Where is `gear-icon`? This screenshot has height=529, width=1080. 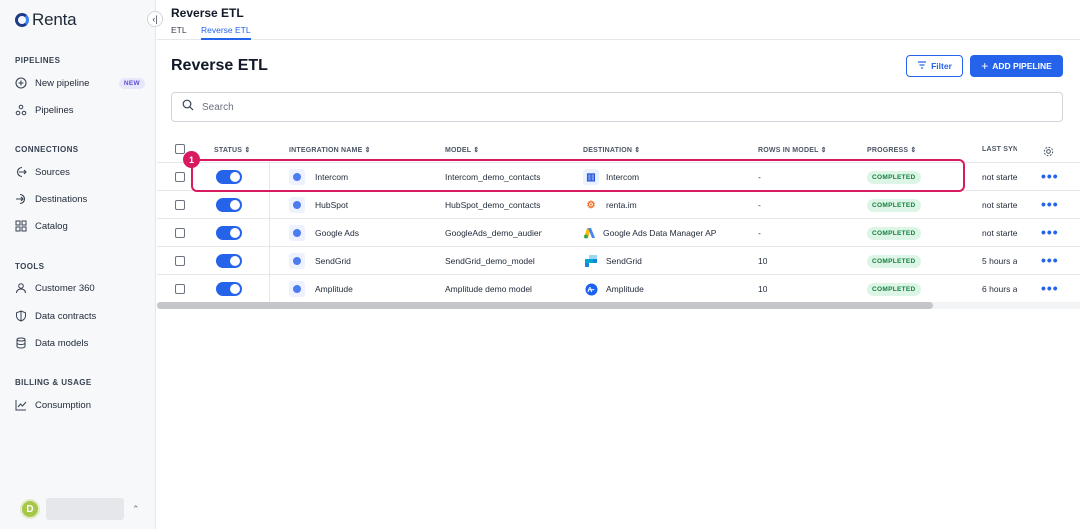
gear-icon is located at coordinates (1048, 153).